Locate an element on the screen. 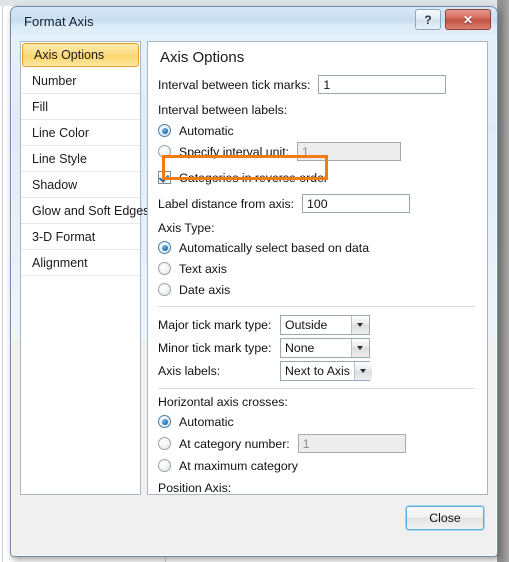 The width and height of the screenshot is (509, 562). sidebar-item-fill: Fill is located at coordinates (80, 107).